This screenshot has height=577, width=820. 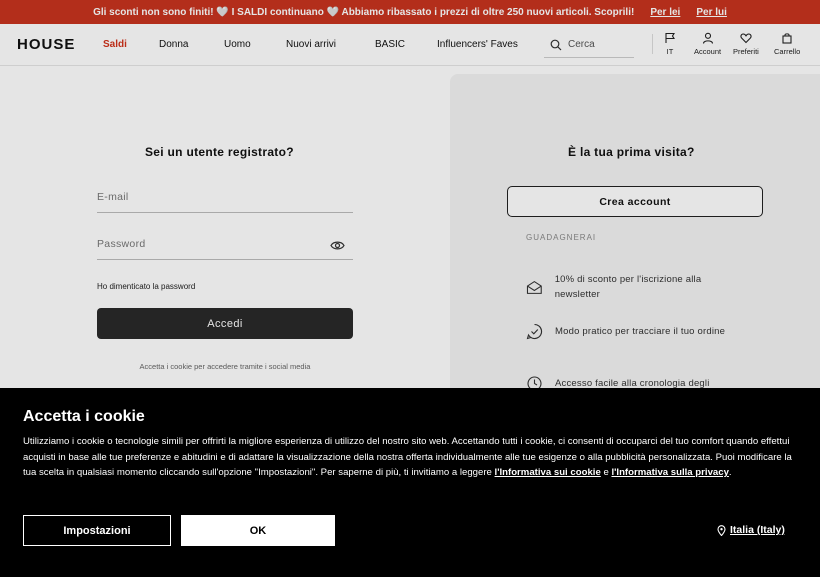 What do you see at coordinates (556, 44) in the screenshot?
I see `search-icon` at bounding box center [556, 44].